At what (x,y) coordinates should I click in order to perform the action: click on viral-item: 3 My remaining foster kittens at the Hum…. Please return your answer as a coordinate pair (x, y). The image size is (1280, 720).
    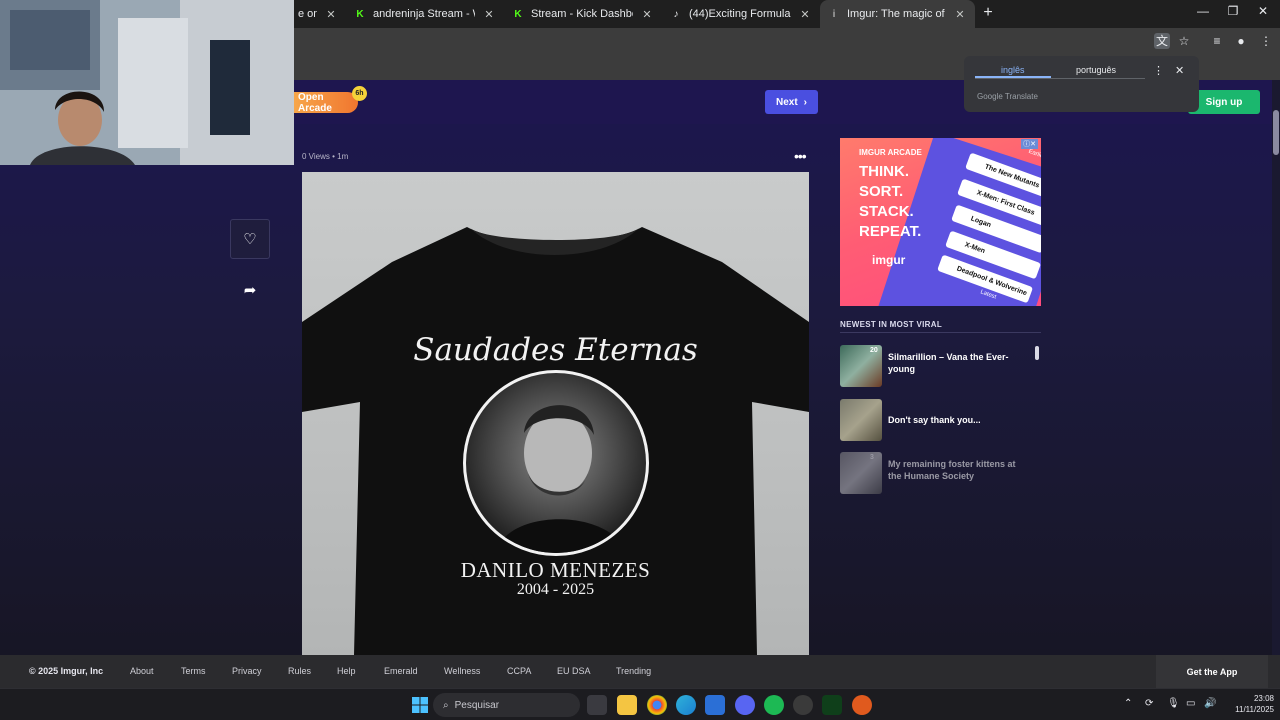
    Looking at the image, I should click on (940, 473).